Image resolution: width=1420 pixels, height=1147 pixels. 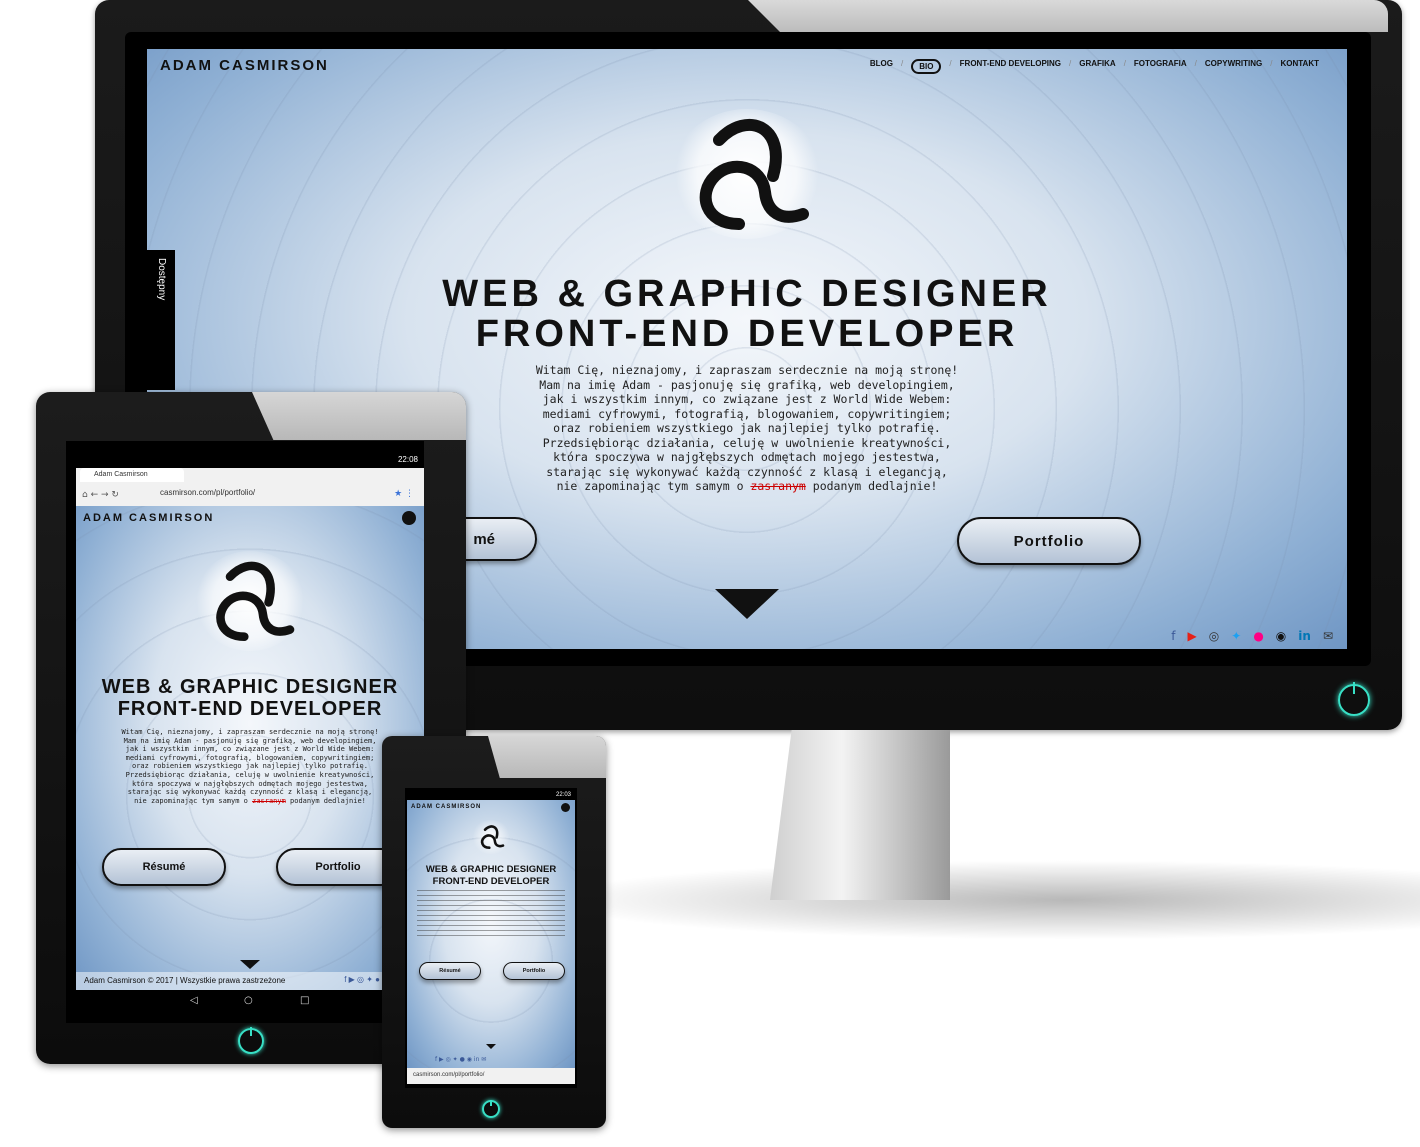 I want to click on browser-nav-icons: ⌂ ← → ↻, so click(x=100, y=495).